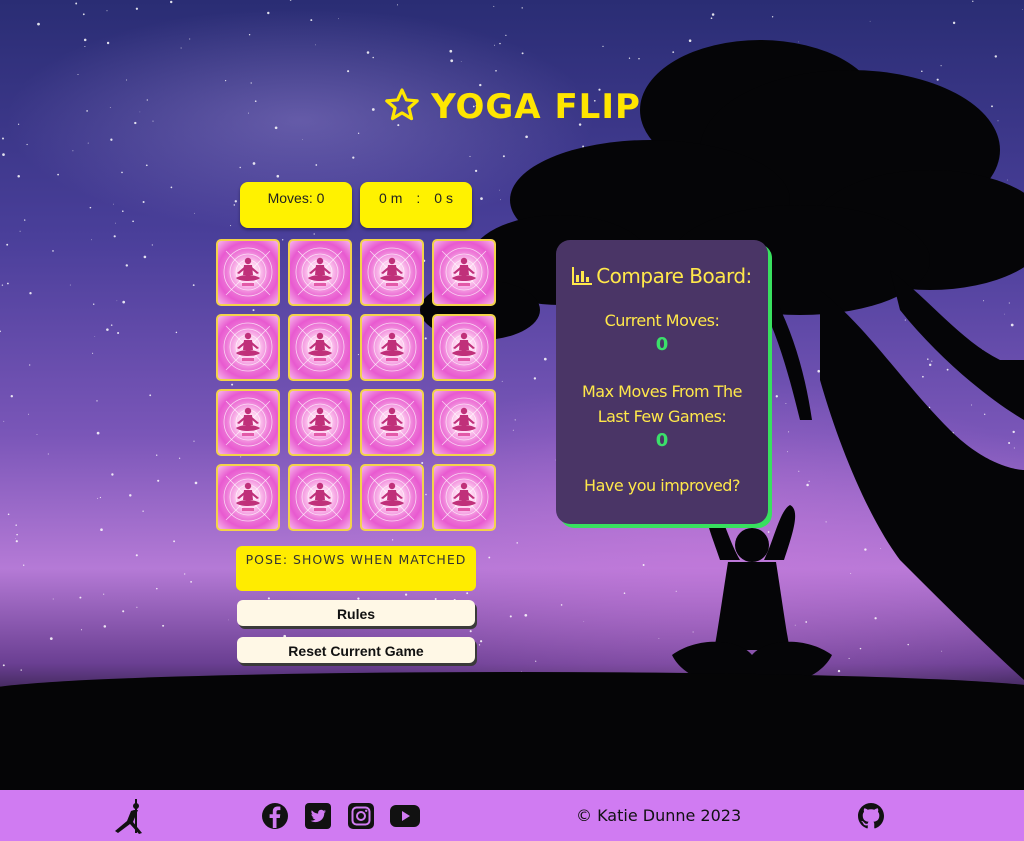 The width and height of the screenshot is (1024, 841). I want to click on max-moves-value: 0, so click(662, 440).